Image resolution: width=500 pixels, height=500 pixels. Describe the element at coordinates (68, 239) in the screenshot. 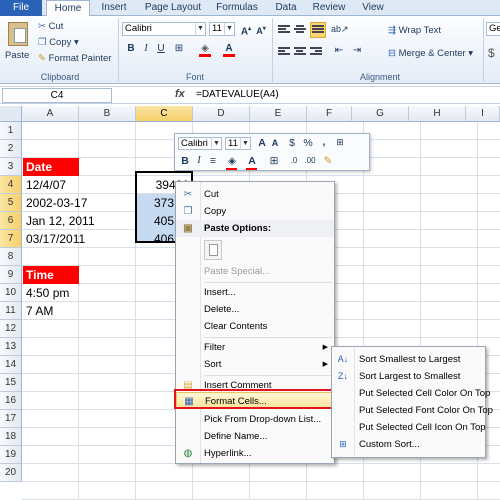

I see `cell-a7: 03/17/2011` at that location.